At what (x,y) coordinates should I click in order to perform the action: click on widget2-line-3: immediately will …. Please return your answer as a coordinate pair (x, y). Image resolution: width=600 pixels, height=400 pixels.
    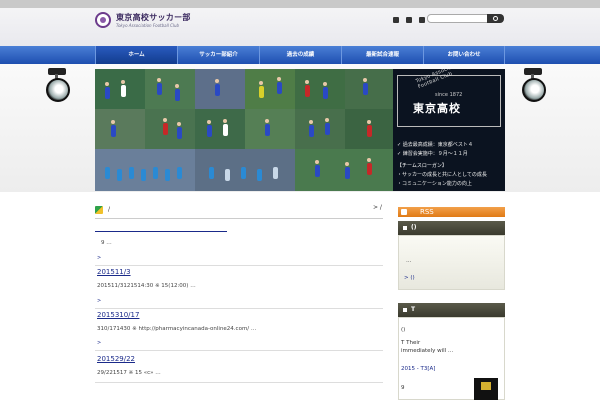
    Looking at the image, I should click on (427, 351).